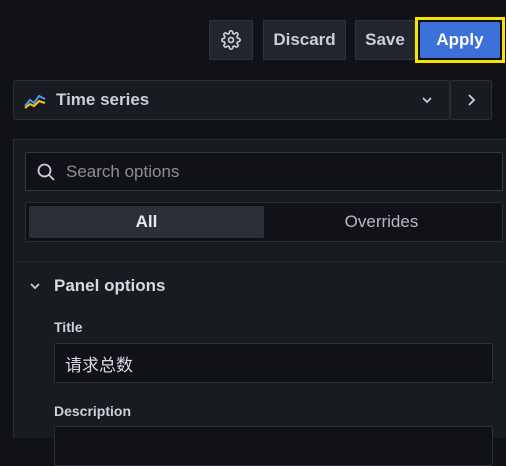  What do you see at coordinates (231, 100) in the screenshot?
I see `visualization-picker: Time series` at bounding box center [231, 100].